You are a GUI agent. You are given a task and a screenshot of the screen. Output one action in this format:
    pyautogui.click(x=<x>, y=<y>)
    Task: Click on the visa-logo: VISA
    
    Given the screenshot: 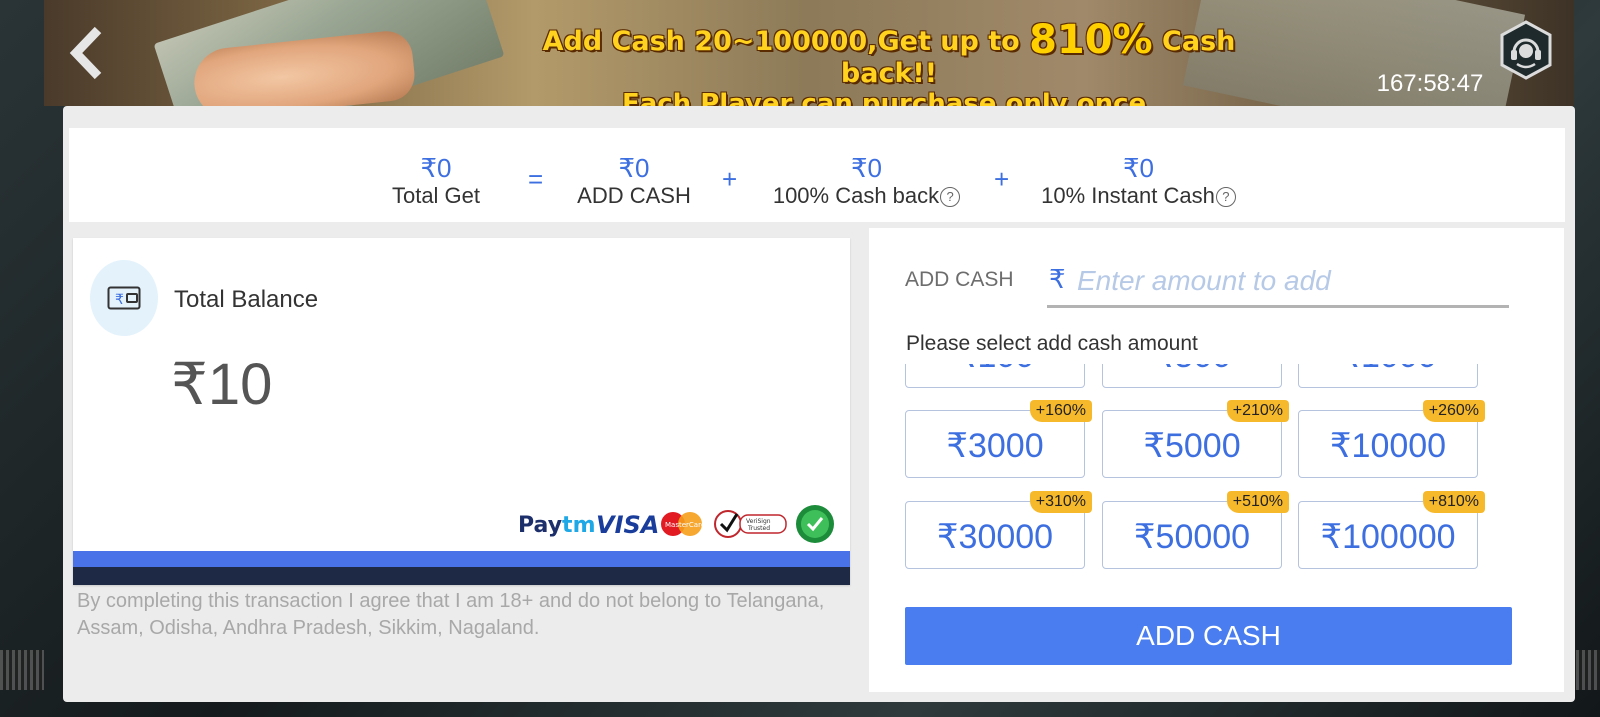 What is the action you would take?
    pyautogui.click(x=627, y=525)
    